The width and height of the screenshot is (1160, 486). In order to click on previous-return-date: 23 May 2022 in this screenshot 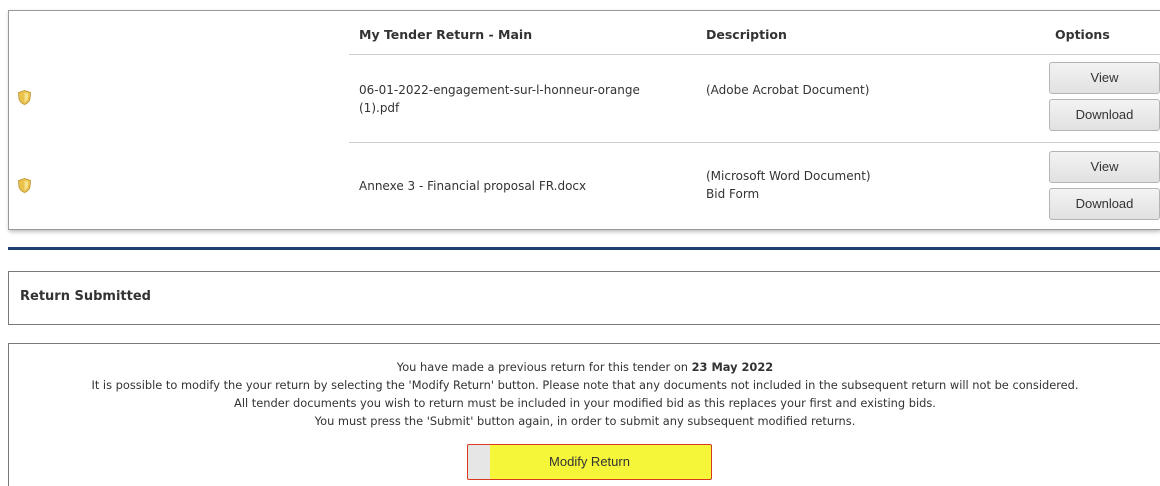, I will do `click(732, 367)`.